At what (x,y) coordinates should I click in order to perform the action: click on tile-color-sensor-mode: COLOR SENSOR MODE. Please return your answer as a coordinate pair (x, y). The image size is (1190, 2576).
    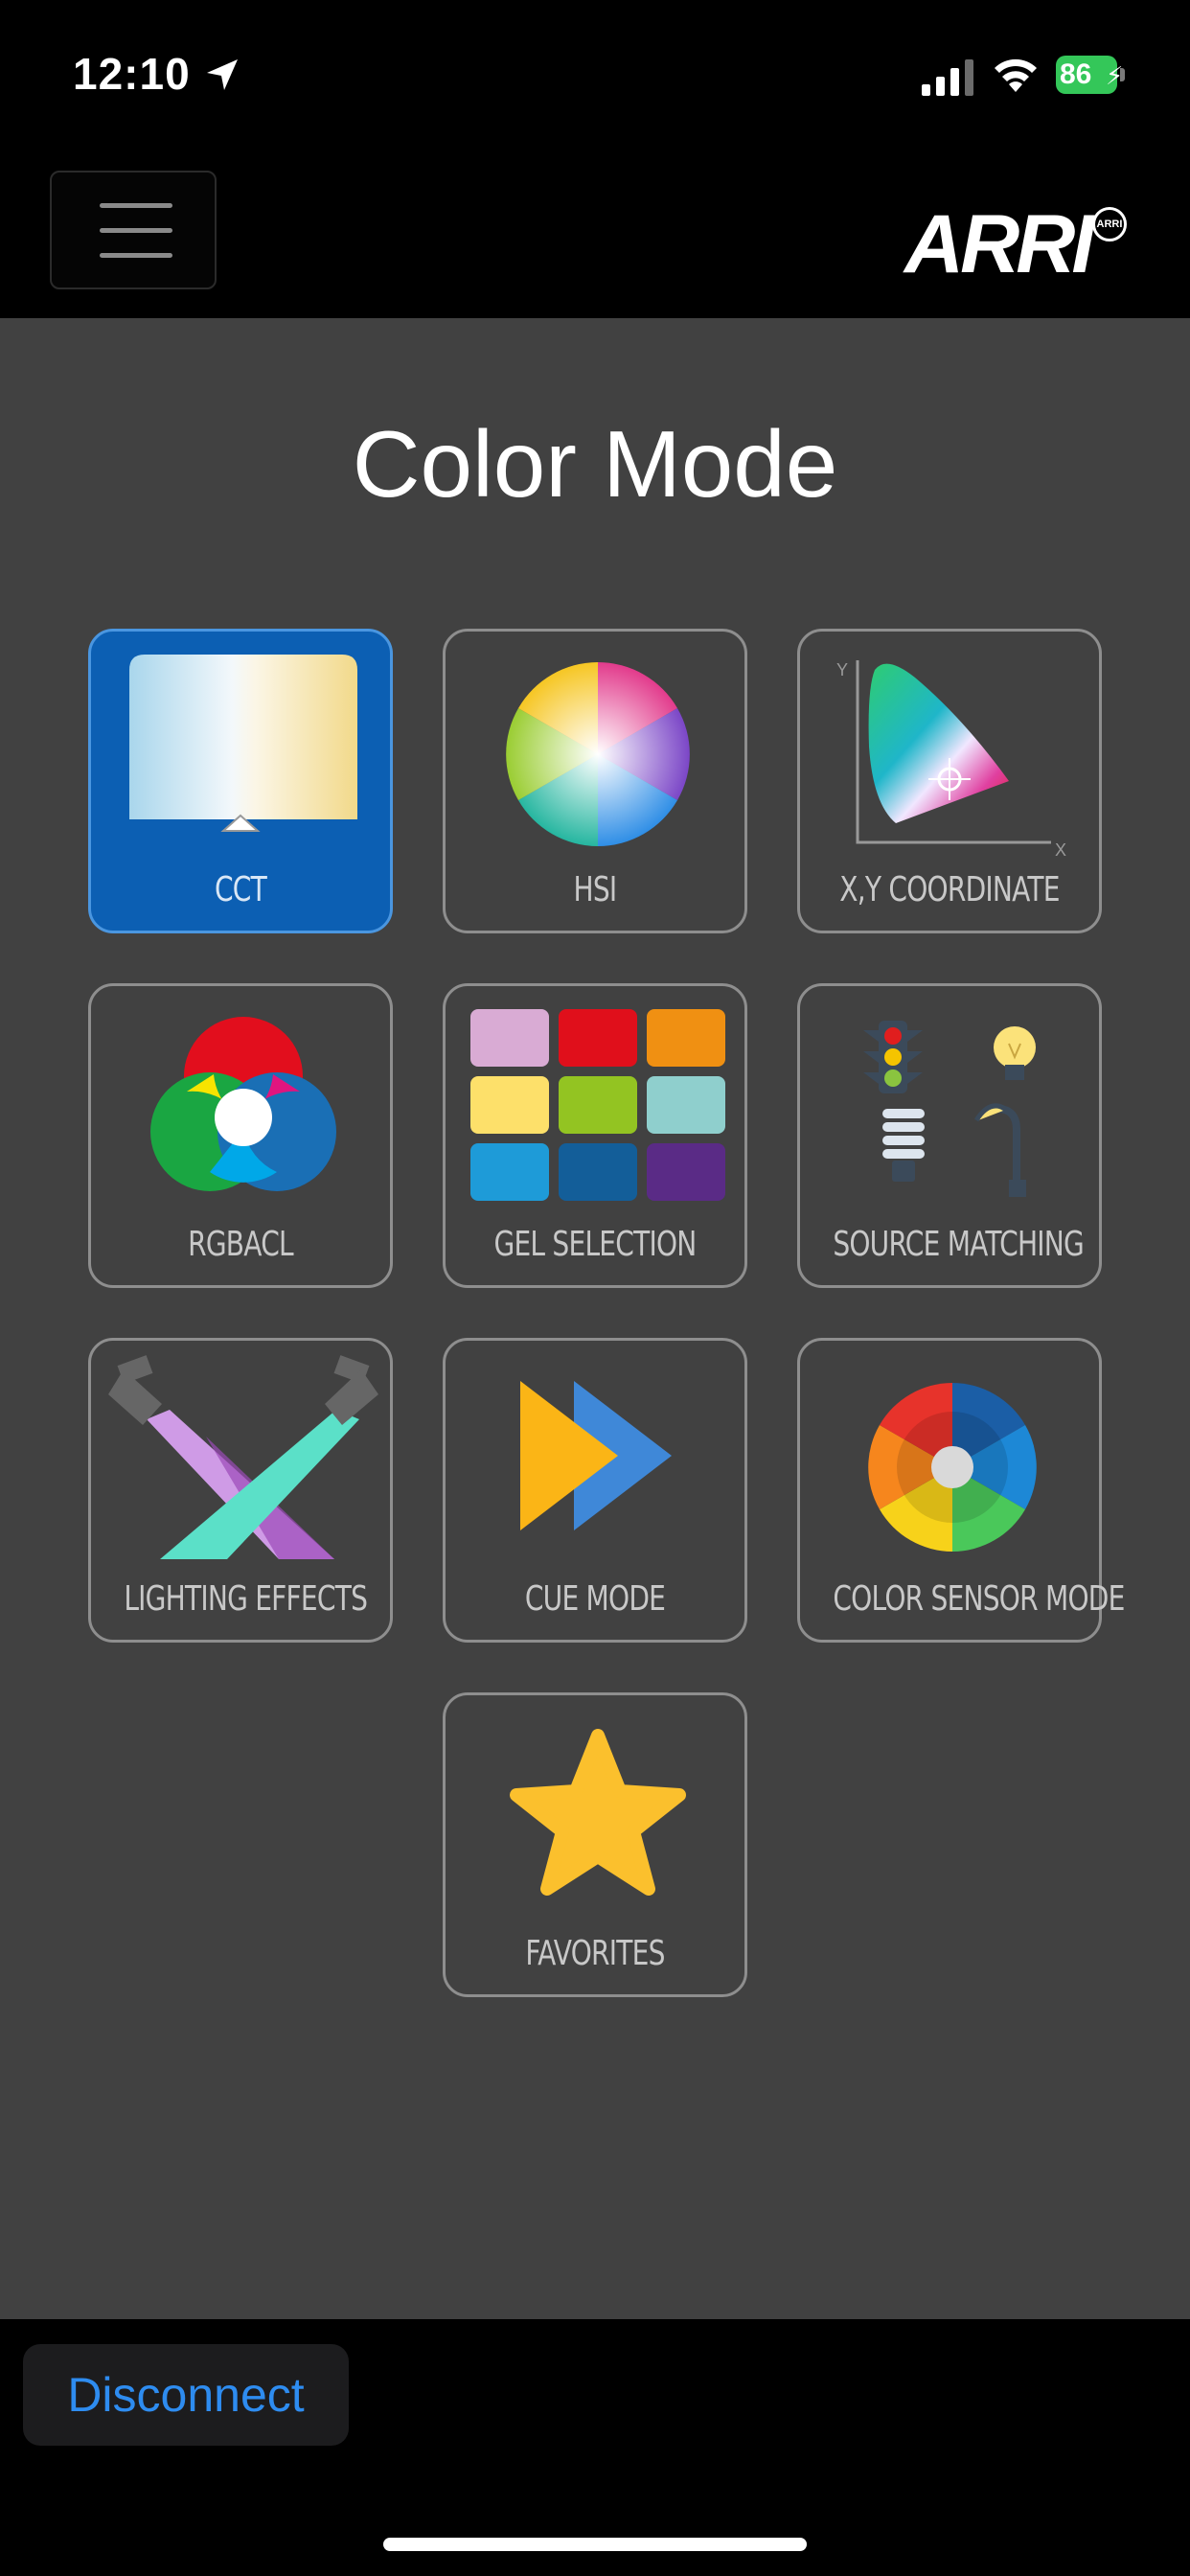
    Looking at the image, I should click on (961, 1490).